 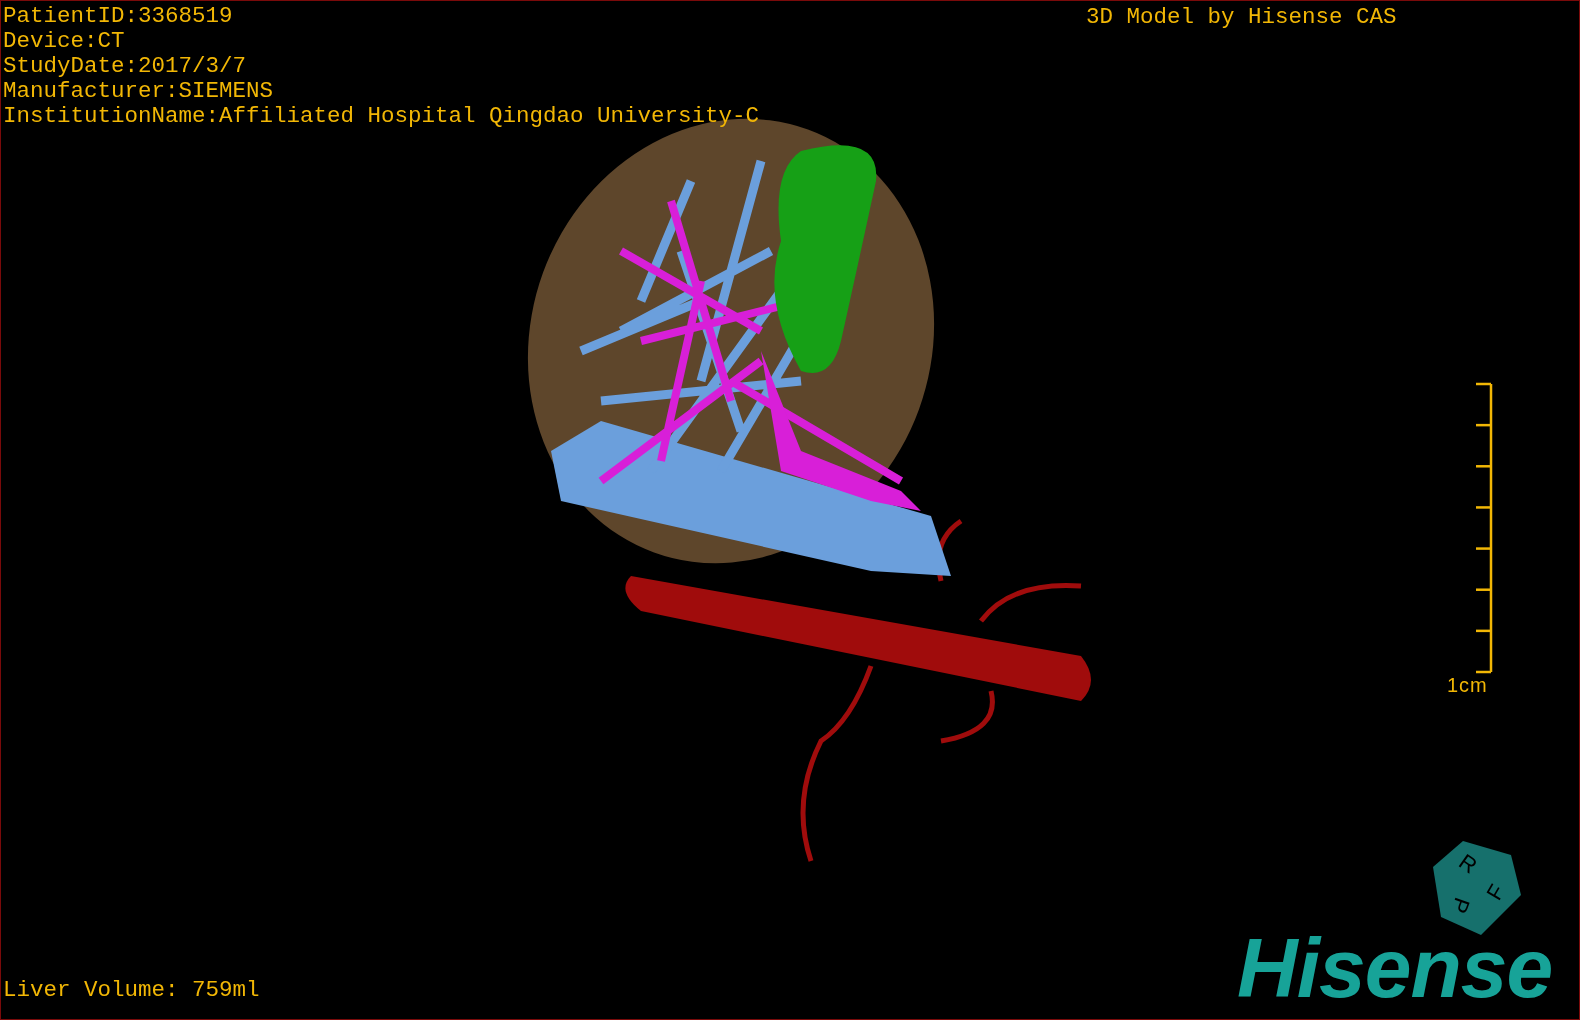 I want to click on info-line: Manufacturer:SIEMENS, so click(x=138, y=91).